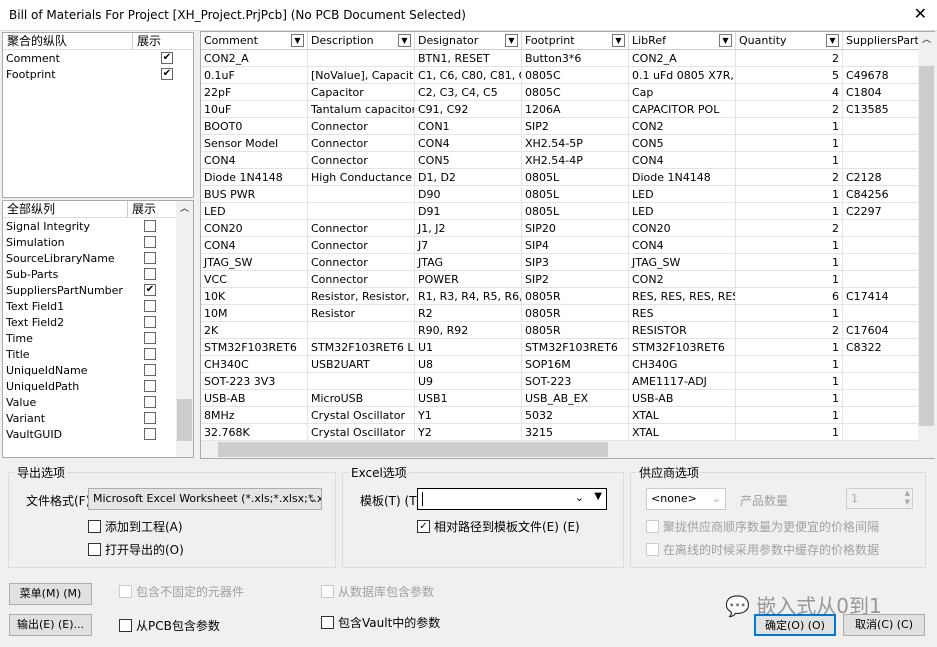 This screenshot has width=937, height=647. What do you see at coordinates (98, 434) in the screenshot?
I see `list-item: VaultGUID` at bounding box center [98, 434].